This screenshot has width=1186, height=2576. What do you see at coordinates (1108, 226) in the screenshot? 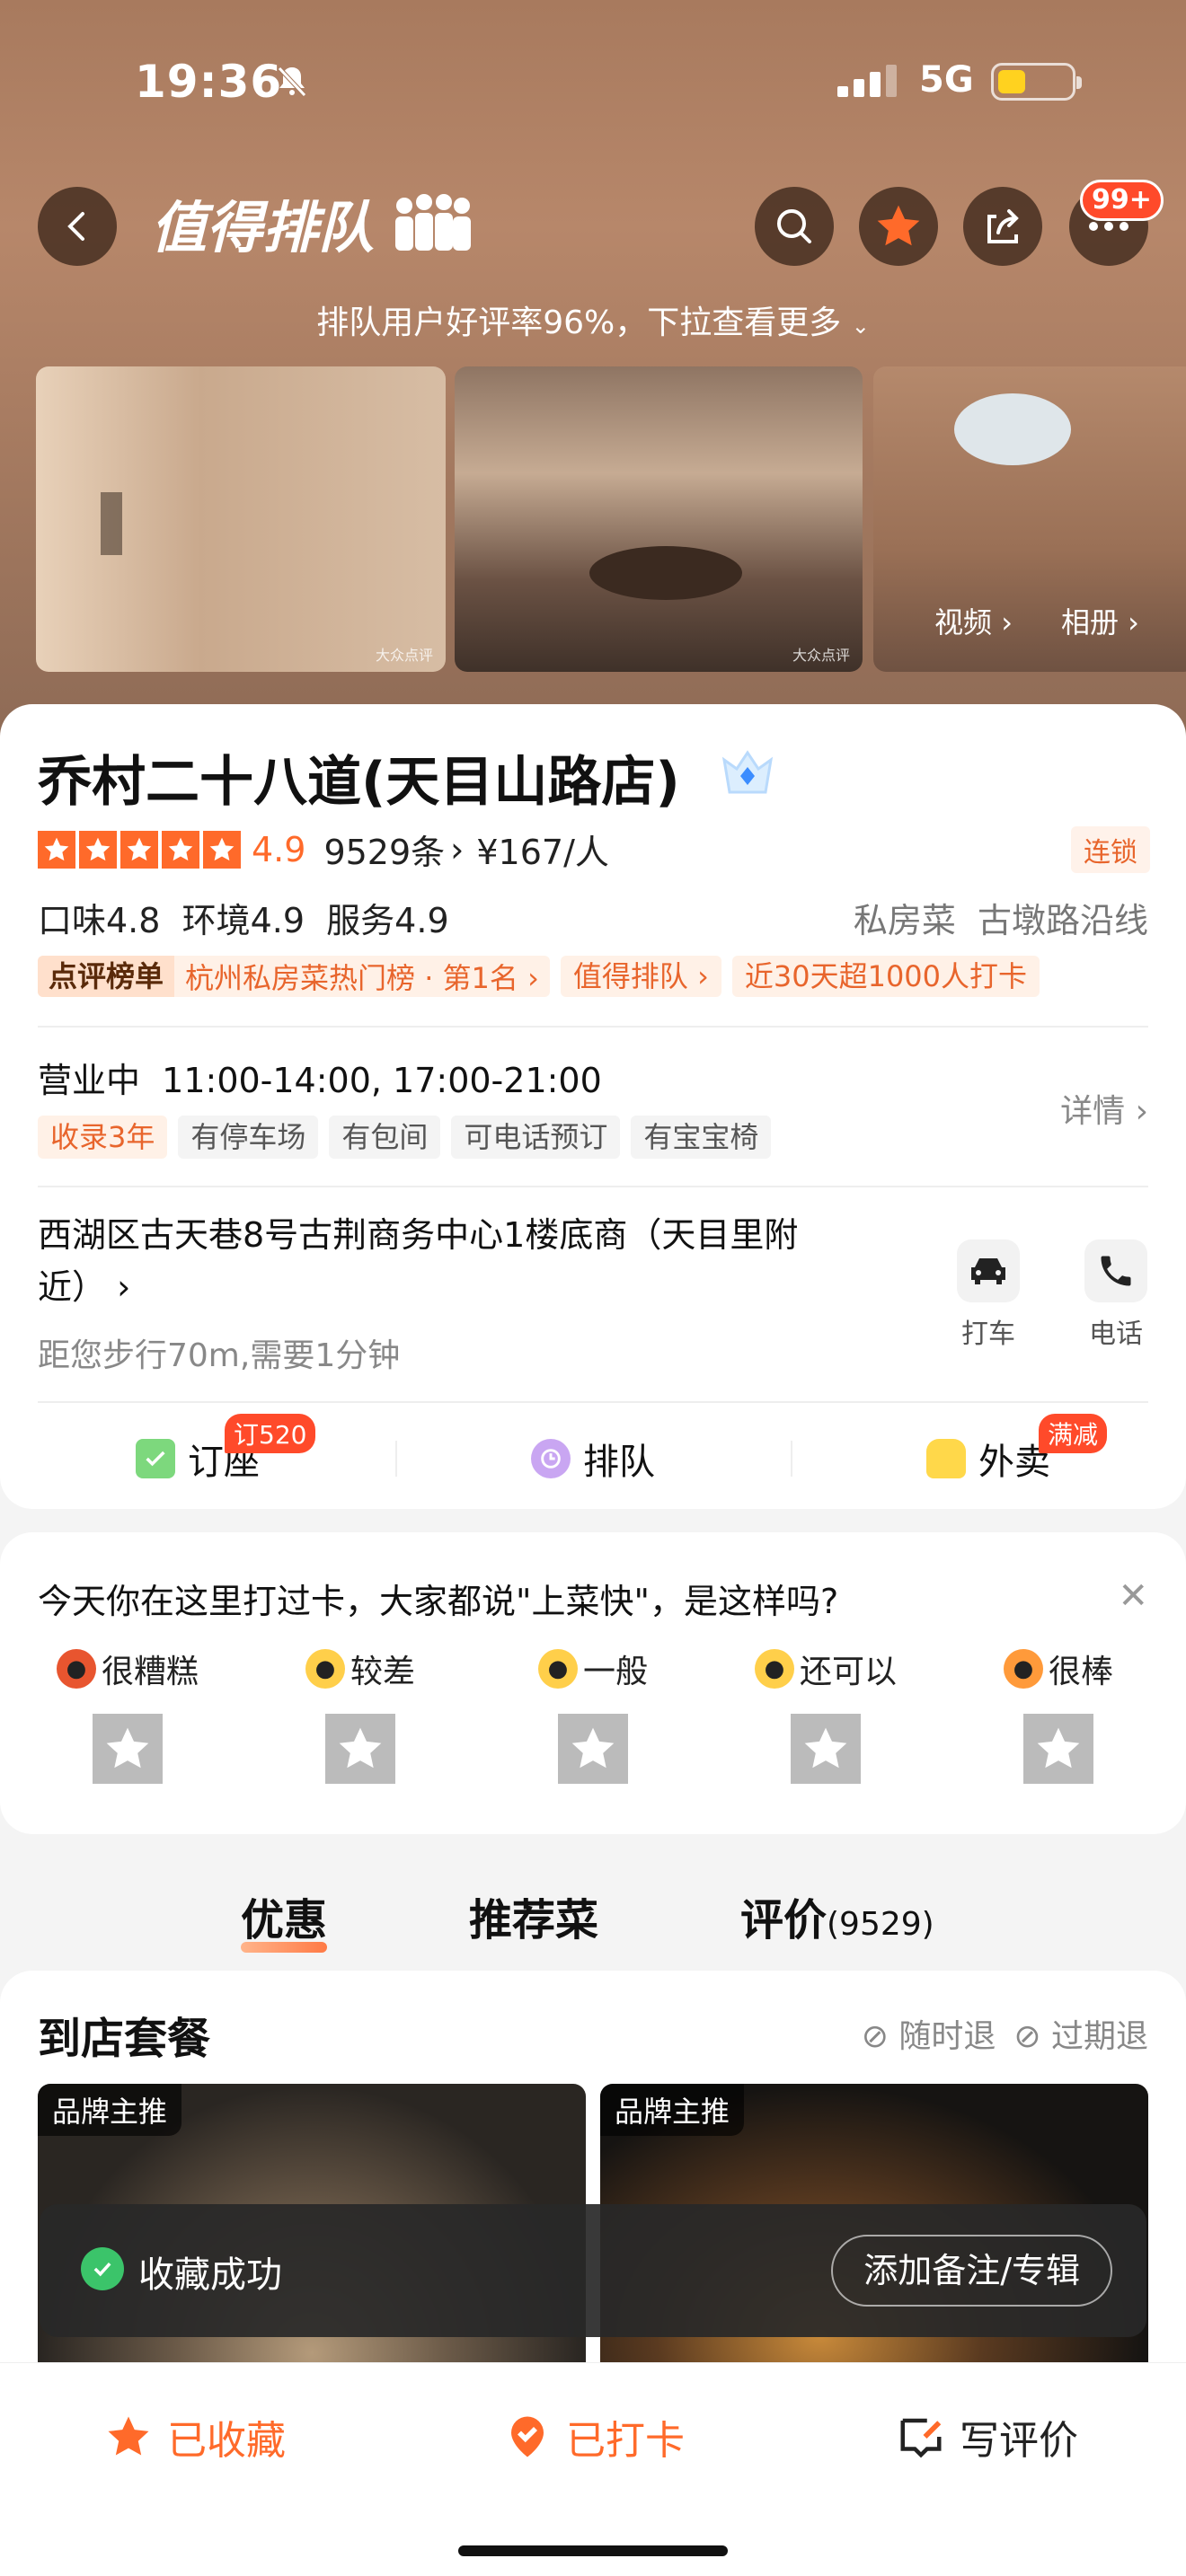
I see `more-icon` at bounding box center [1108, 226].